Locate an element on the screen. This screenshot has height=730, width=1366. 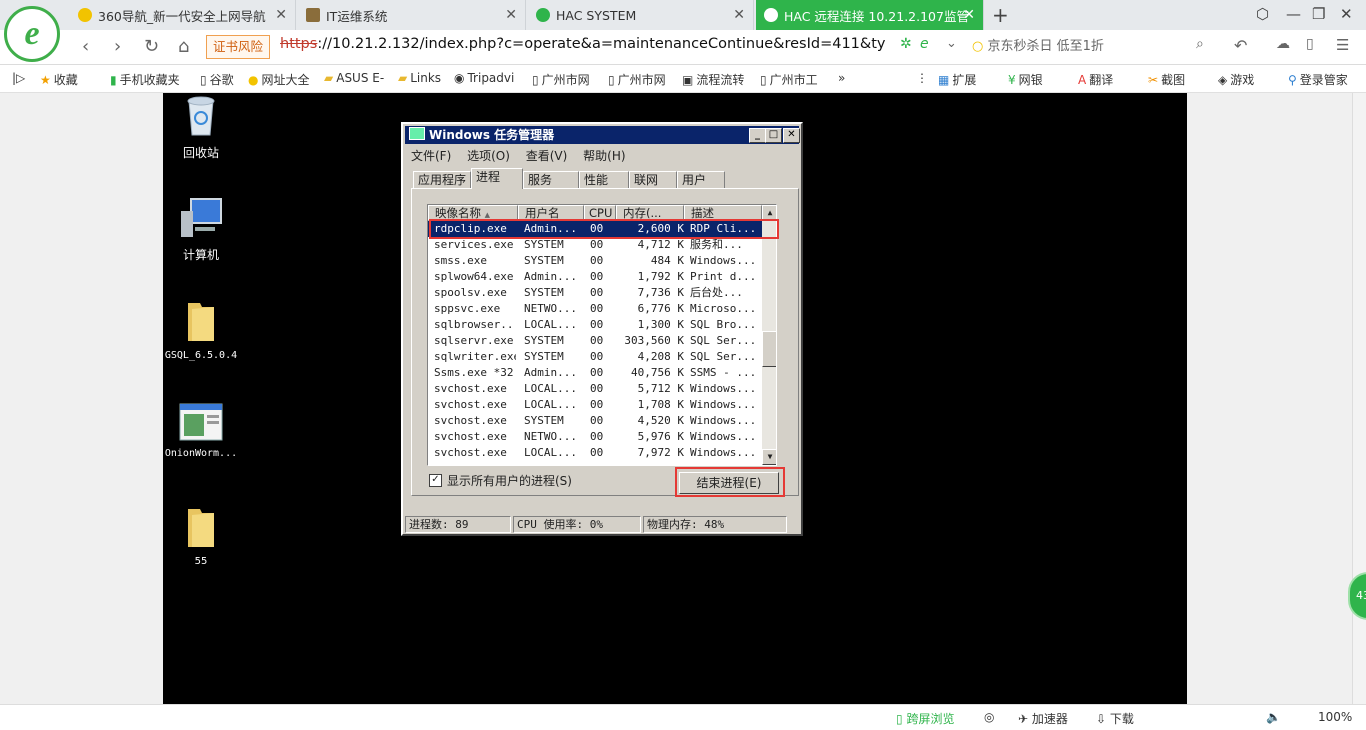
restore-icon: ◎ is located at coordinates (989, 717).